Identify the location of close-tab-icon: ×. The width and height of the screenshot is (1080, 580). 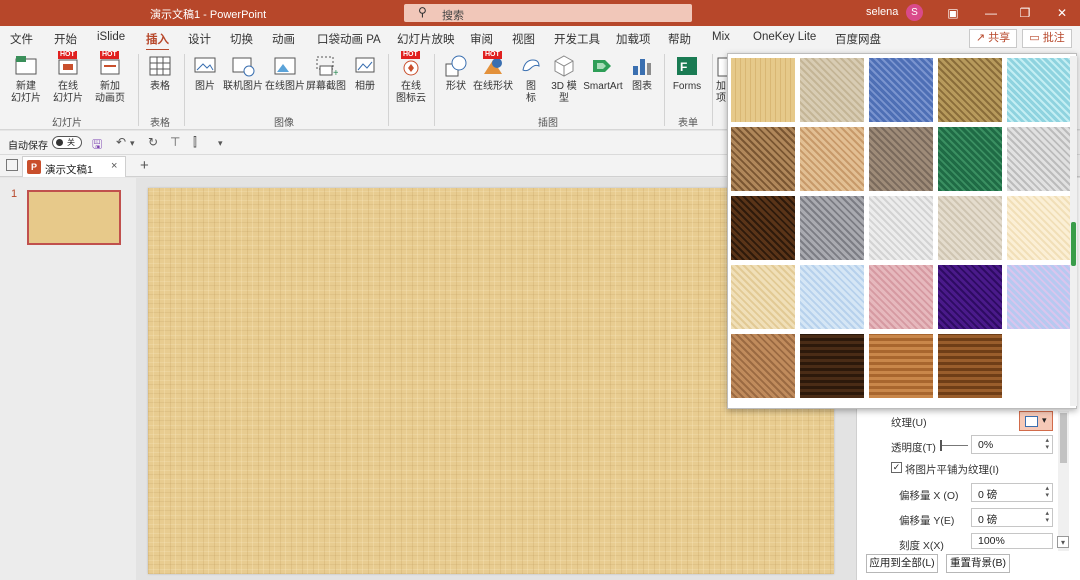
(114, 166).